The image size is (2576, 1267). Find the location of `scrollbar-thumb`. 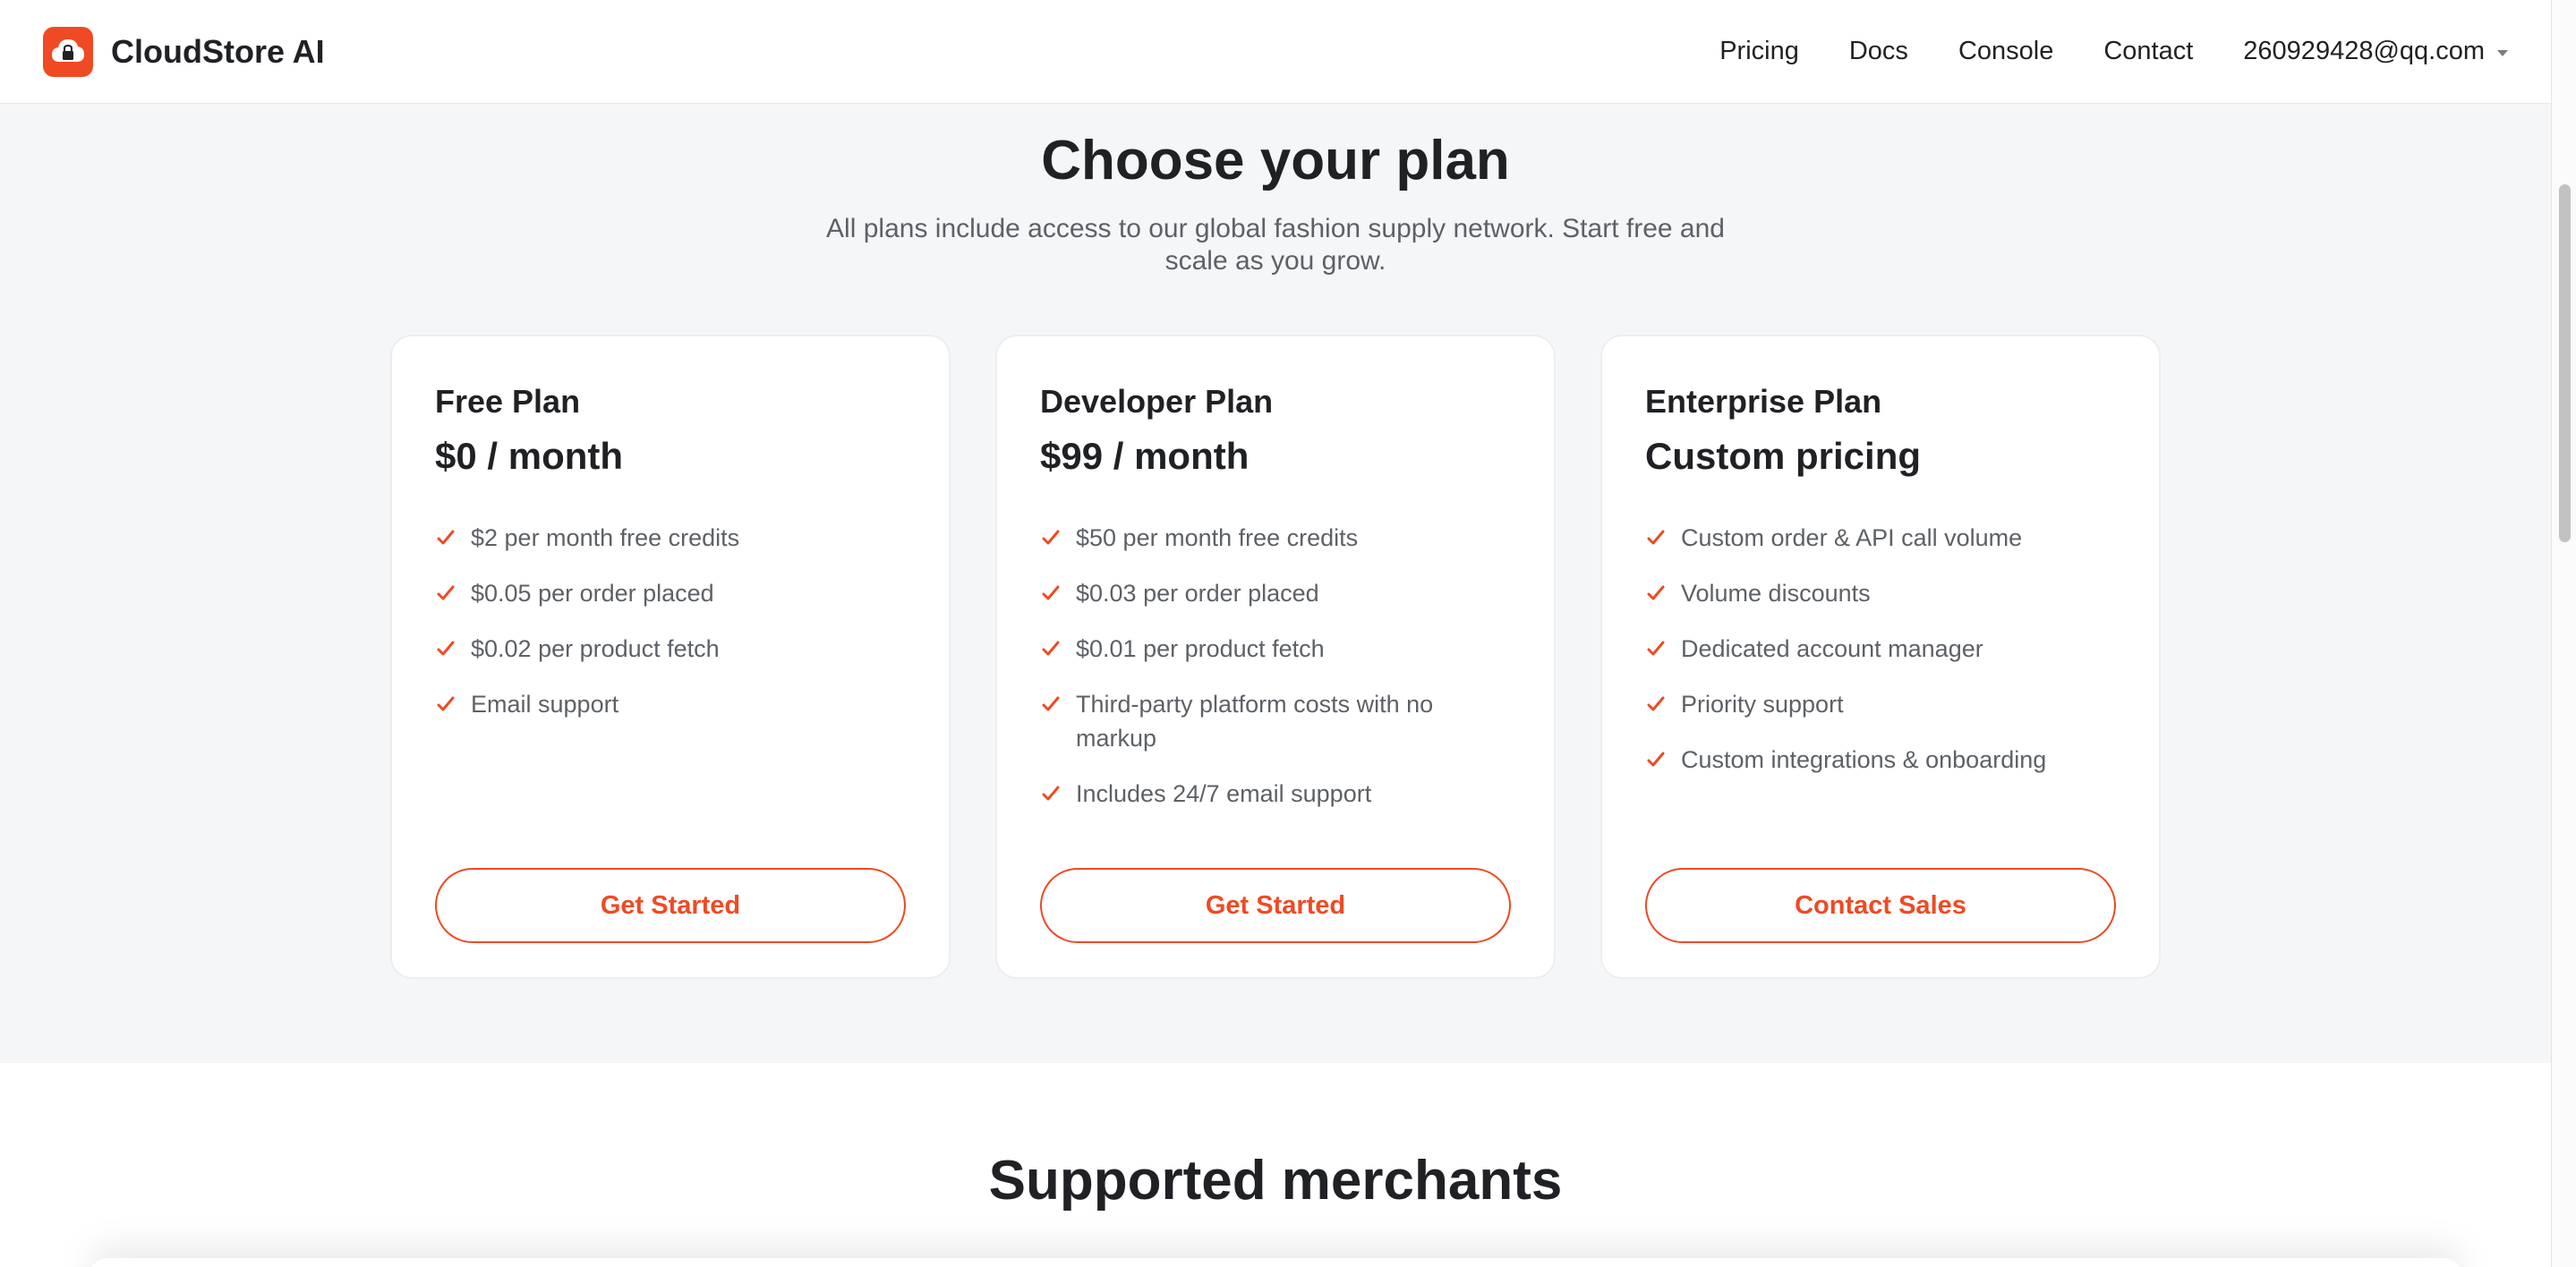

scrollbar-thumb is located at coordinates (2565, 363).